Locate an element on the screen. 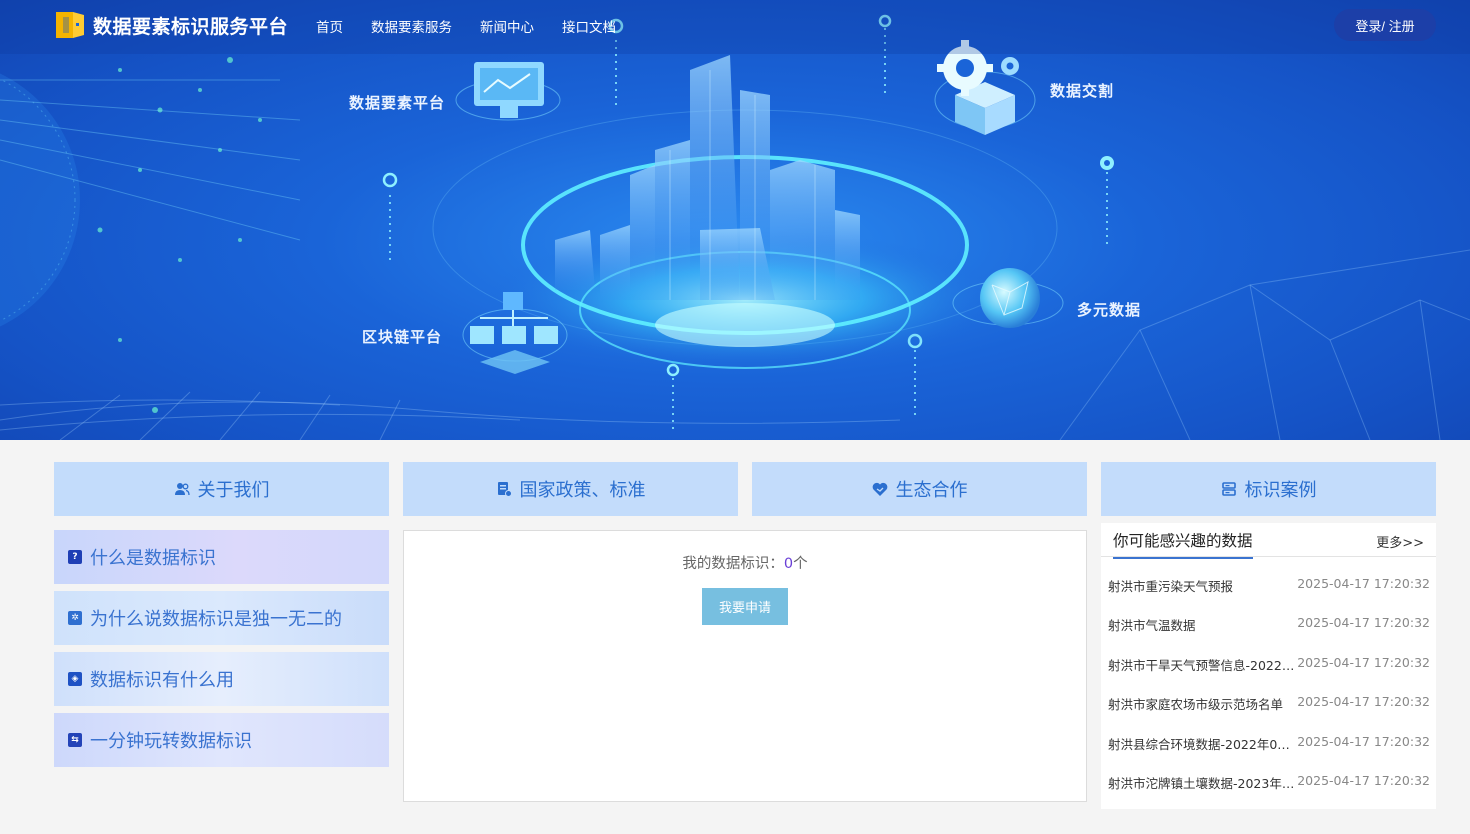 Image resolution: width=1470 pixels, height=834 pixels. nav-news-center: 新闻中心 is located at coordinates (507, 26).